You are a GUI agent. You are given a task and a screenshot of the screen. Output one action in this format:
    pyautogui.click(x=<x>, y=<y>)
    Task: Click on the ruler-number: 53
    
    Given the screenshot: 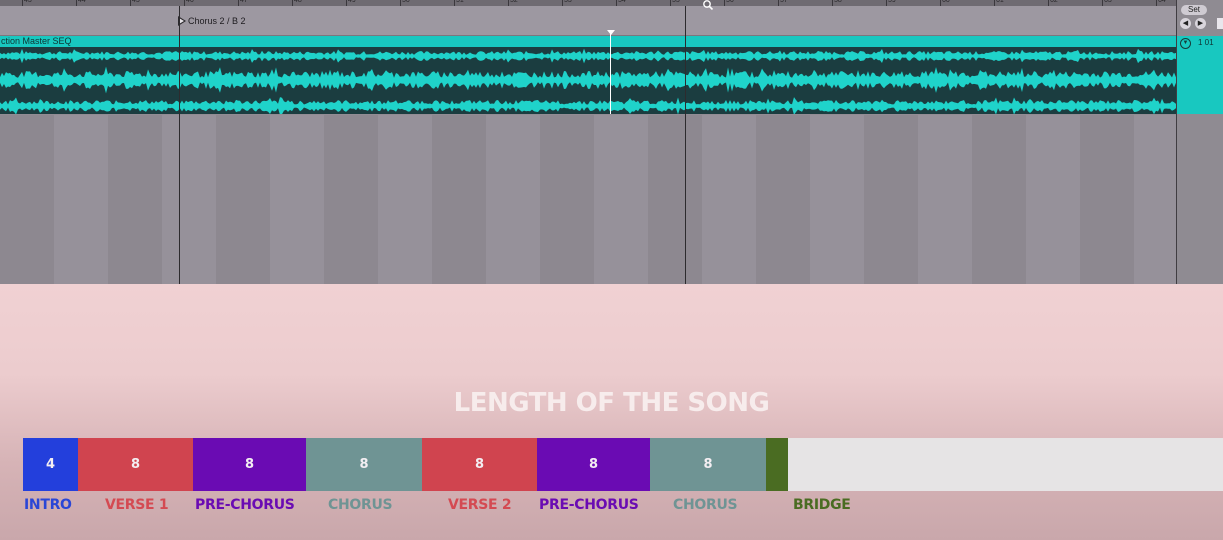 What is the action you would take?
    pyautogui.click(x=568, y=2)
    